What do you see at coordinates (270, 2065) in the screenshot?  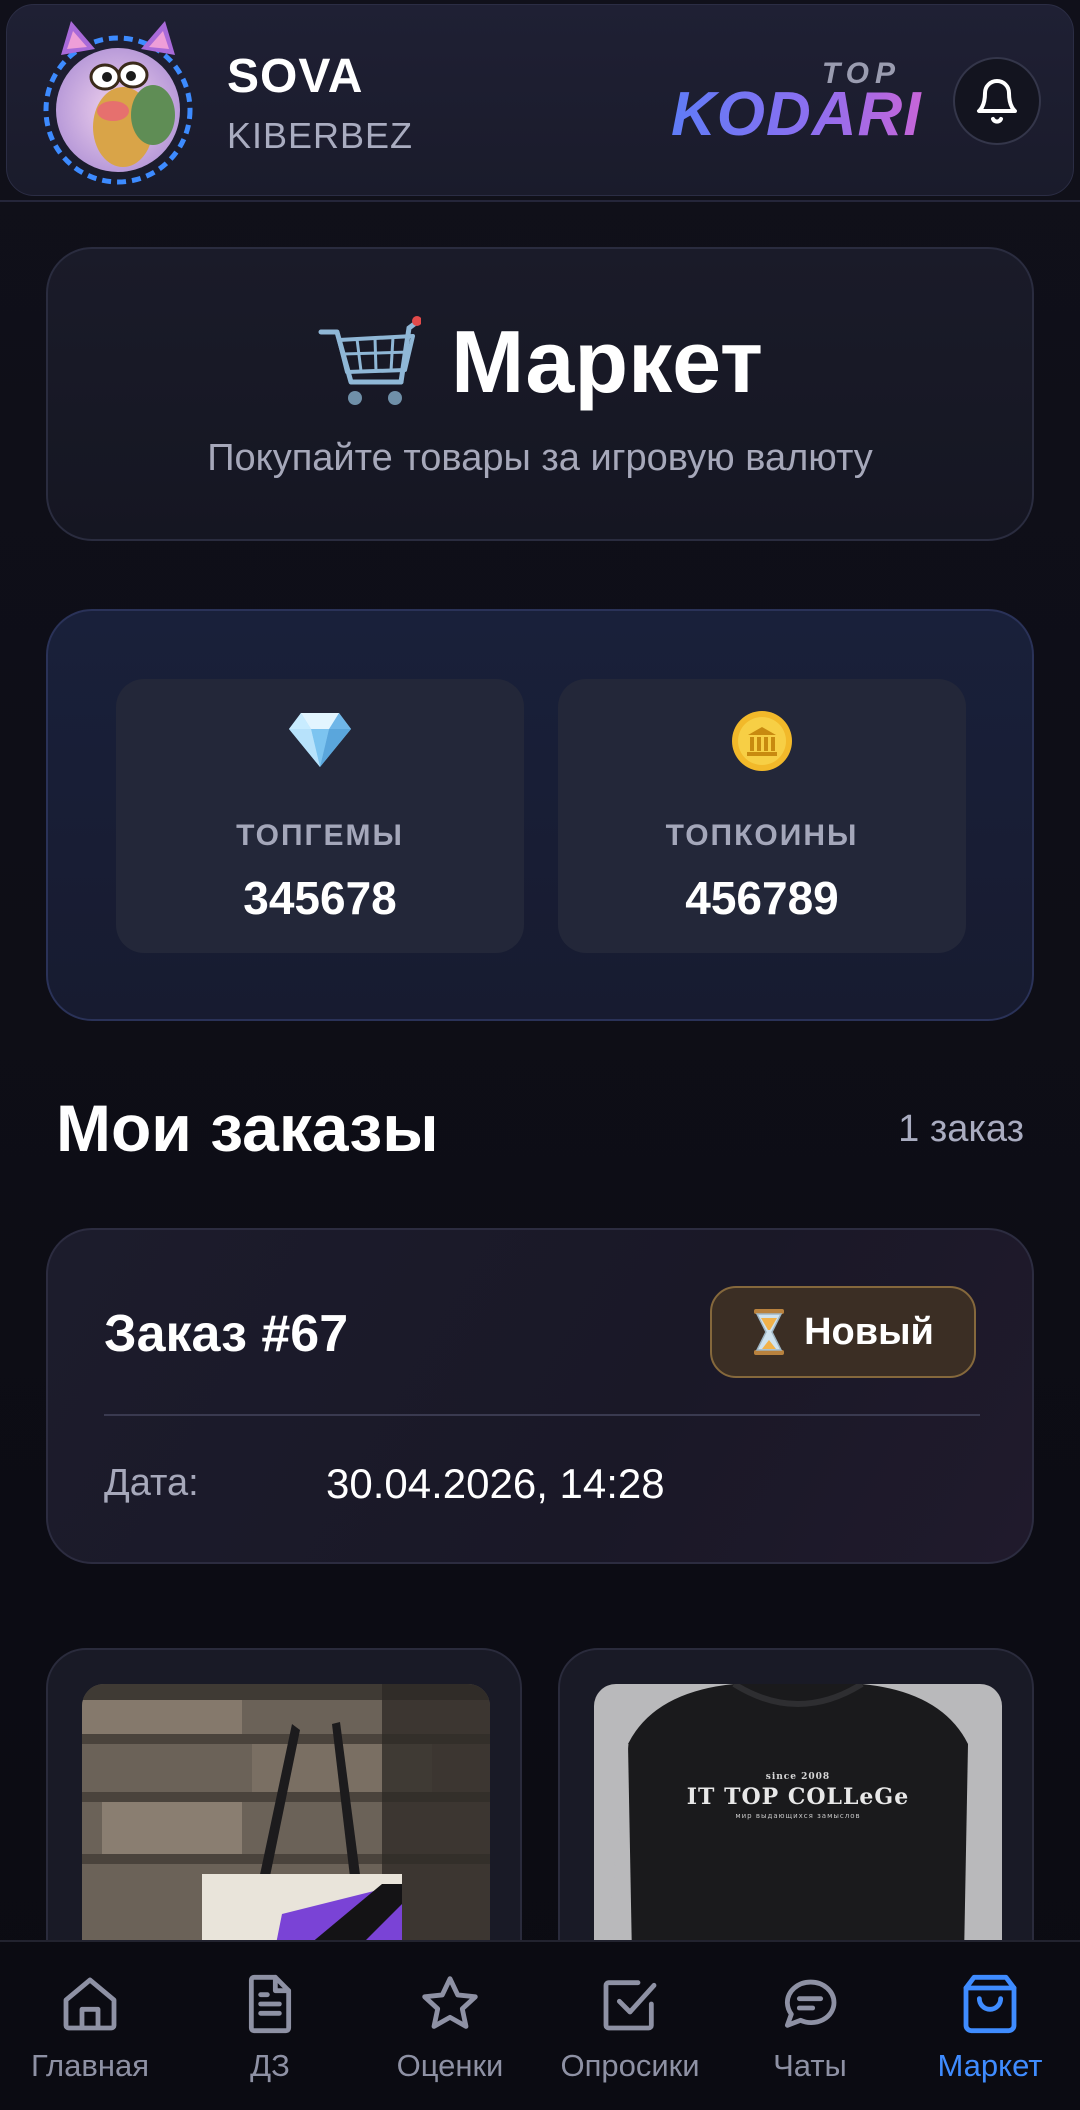 I see `nav-label-homework: ДЗ` at bounding box center [270, 2065].